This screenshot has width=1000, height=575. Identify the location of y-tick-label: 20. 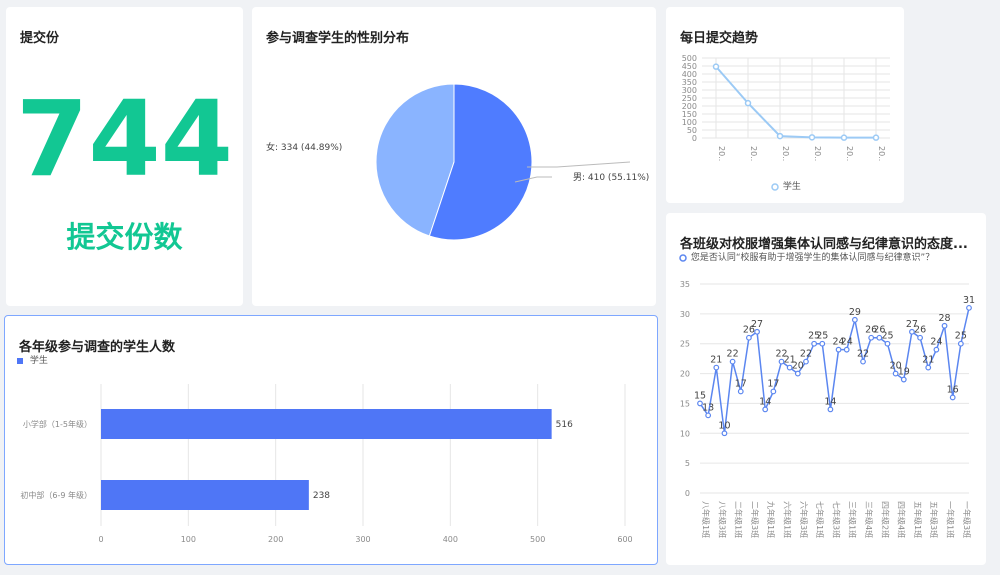
(685, 374).